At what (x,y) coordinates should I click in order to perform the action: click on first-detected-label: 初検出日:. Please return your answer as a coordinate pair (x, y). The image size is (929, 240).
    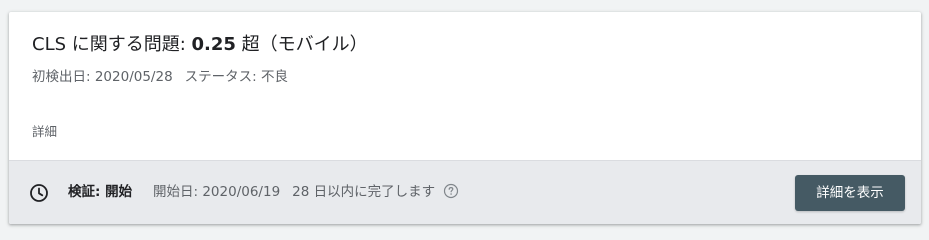
    Looking at the image, I should click on (63, 77).